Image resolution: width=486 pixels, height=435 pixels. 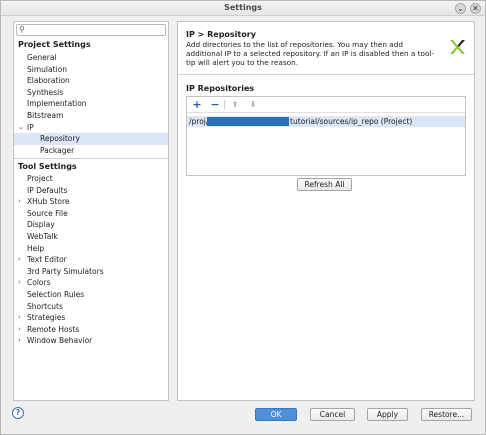 I want to click on nav-item-simulation: Simulation, so click(x=91, y=70).